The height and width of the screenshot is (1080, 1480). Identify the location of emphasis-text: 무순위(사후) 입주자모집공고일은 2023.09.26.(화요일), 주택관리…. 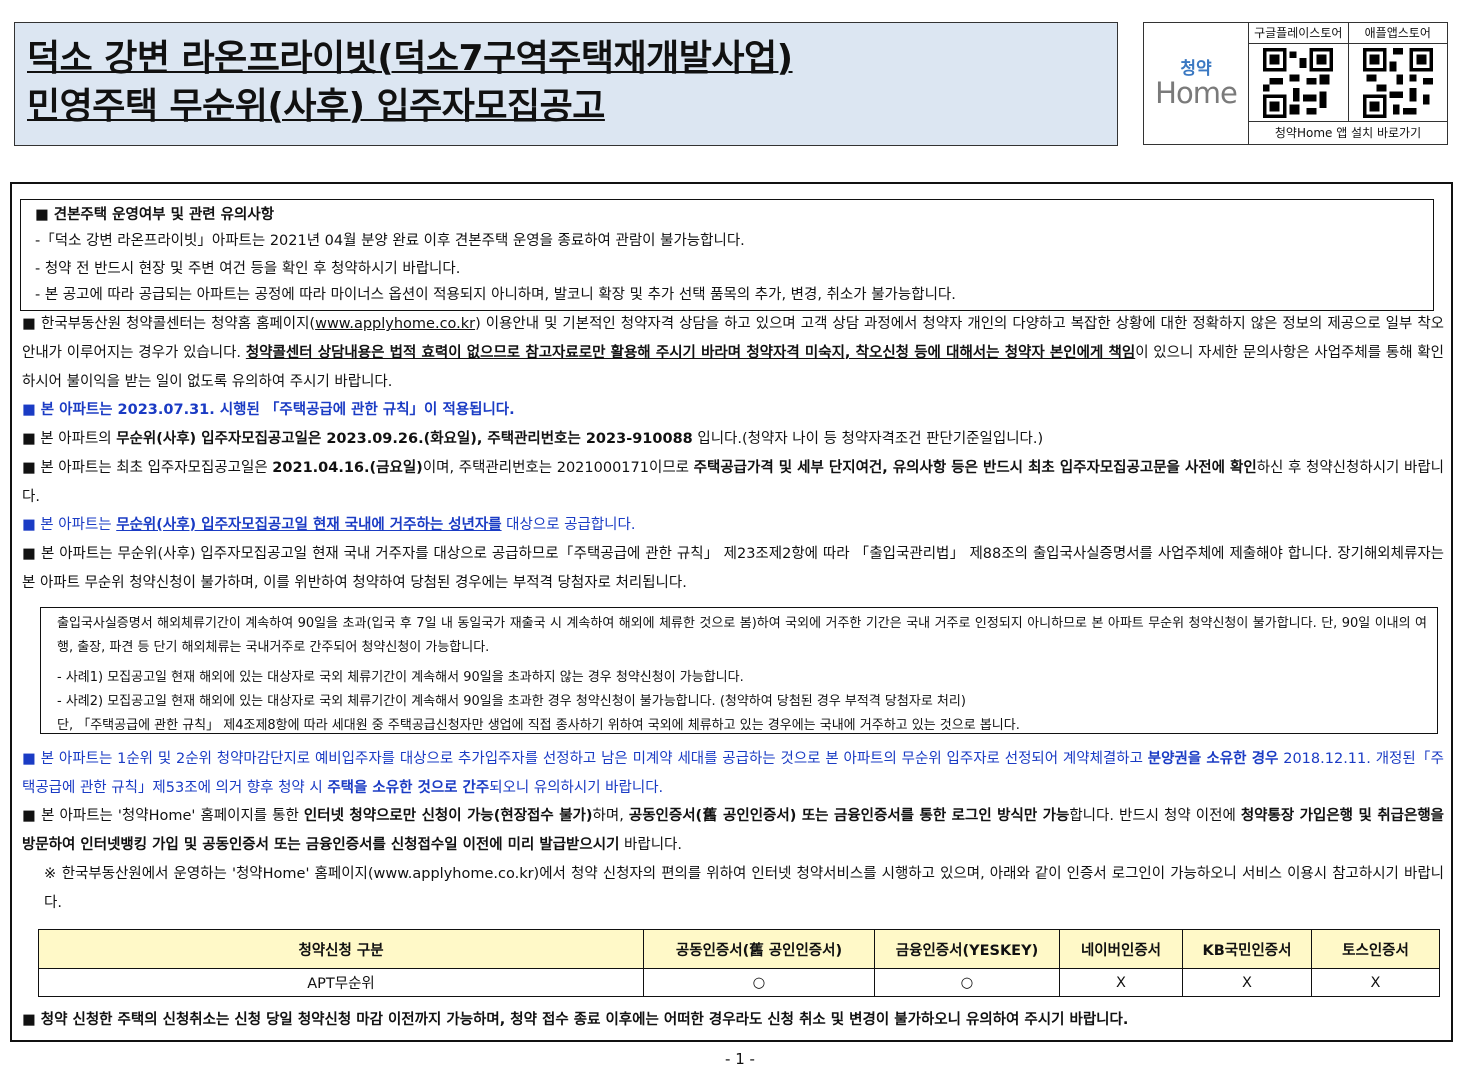
(404, 439).